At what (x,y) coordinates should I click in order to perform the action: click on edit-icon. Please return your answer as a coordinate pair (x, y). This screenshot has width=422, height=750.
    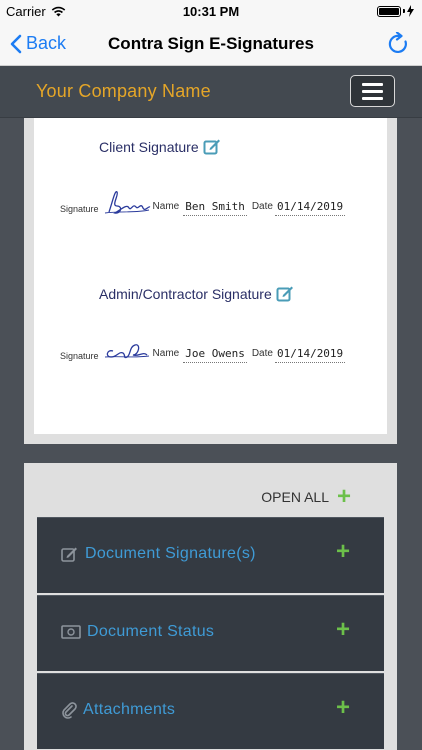
    Looking at the image, I should click on (69, 554).